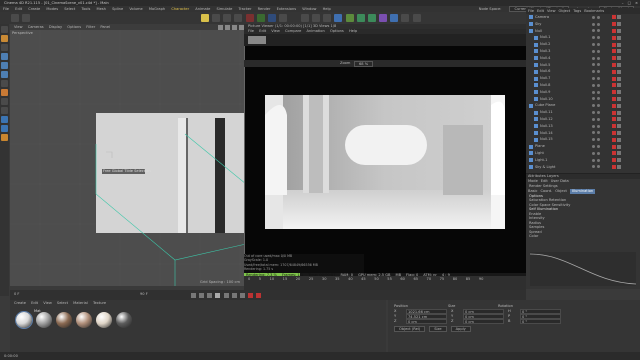 This screenshot has height=360, width=640. Describe the element at coordinates (583, 17) in the screenshot. I see `object-row: Camera` at that location.